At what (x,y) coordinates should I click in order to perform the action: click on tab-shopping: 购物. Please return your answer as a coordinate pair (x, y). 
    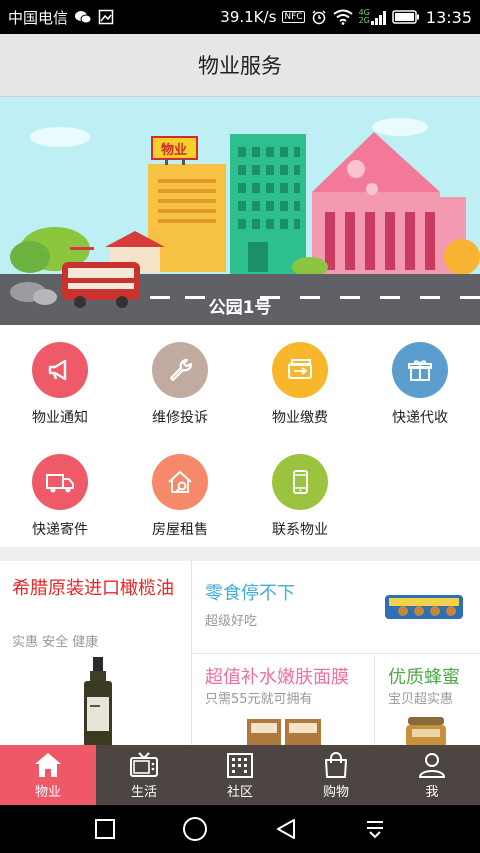
    Looking at the image, I should click on (336, 775).